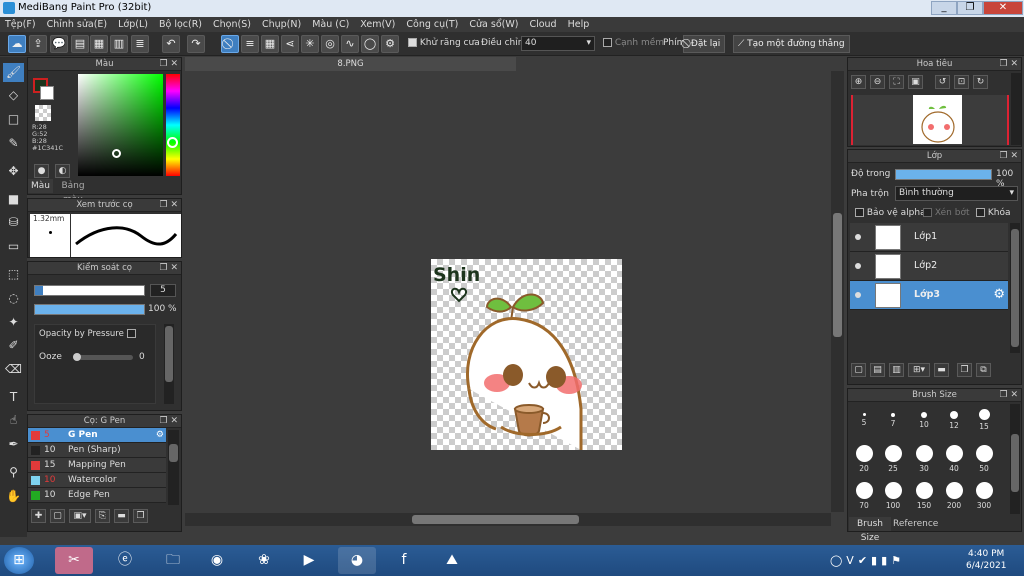  What do you see at coordinates (919, 370) in the screenshot?
I see `add-layer-menu-icon: ⊞▾` at bounding box center [919, 370].